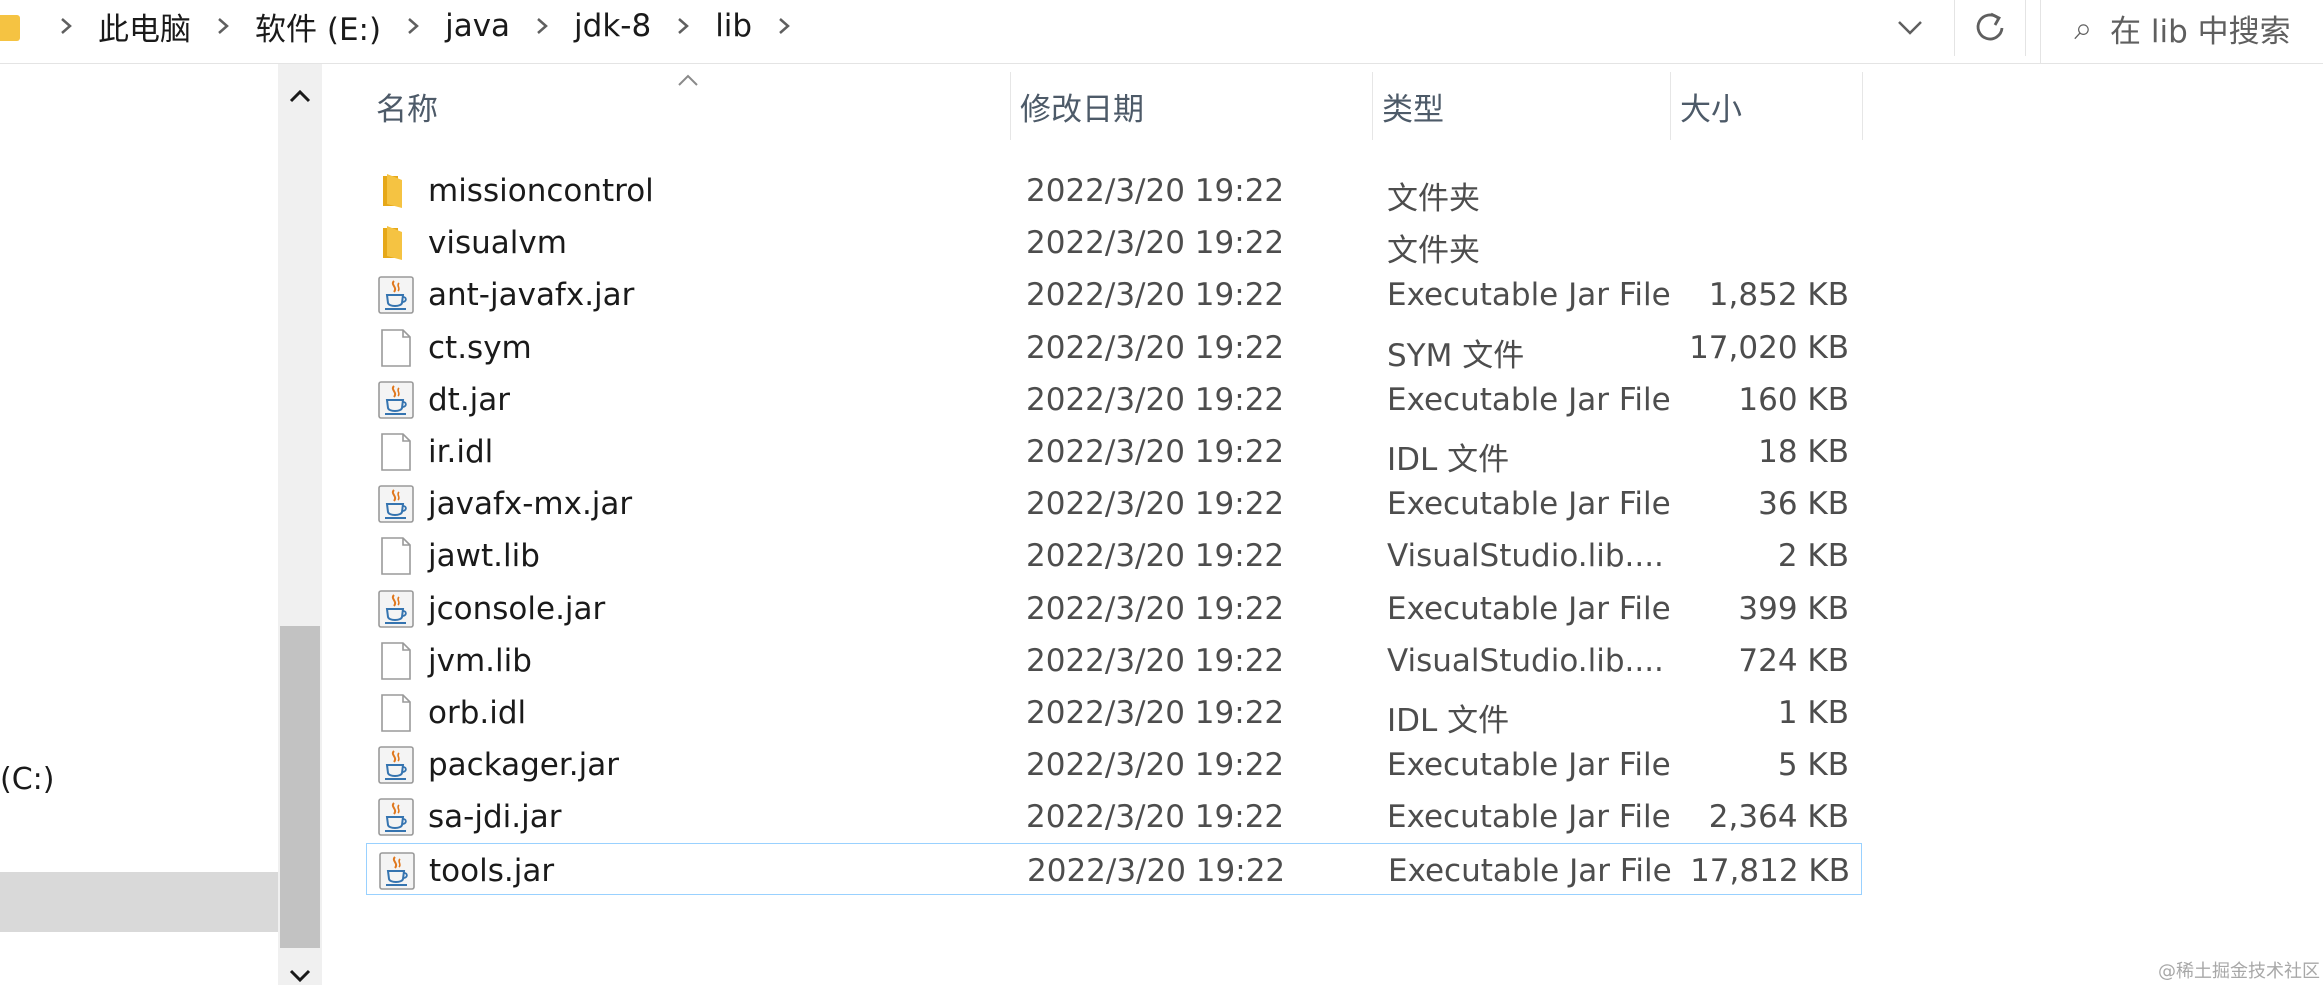  Describe the element at coordinates (2216, 32) in the screenshot. I see `search-input` at that location.